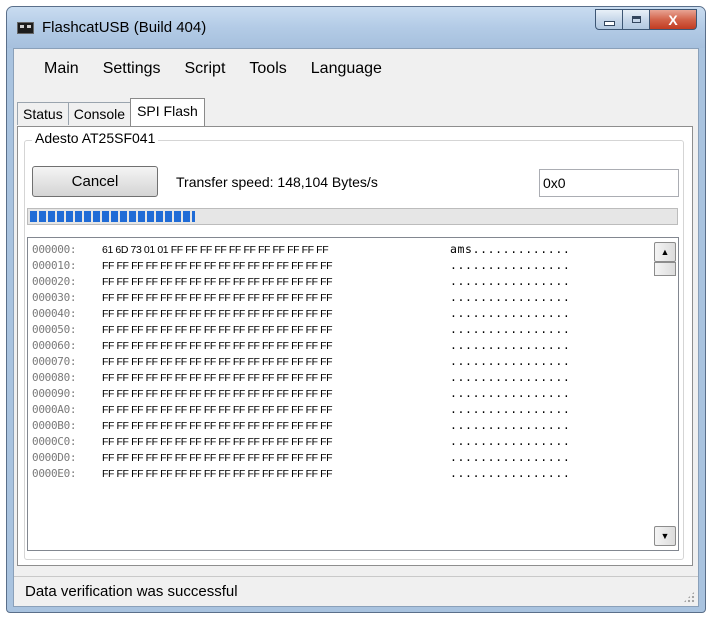 This screenshot has width=714, height=619. What do you see at coordinates (665, 394) in the screenshot?
I see `vertical-scrollbar: ▲ ▼` at bounding box center [665, 394].